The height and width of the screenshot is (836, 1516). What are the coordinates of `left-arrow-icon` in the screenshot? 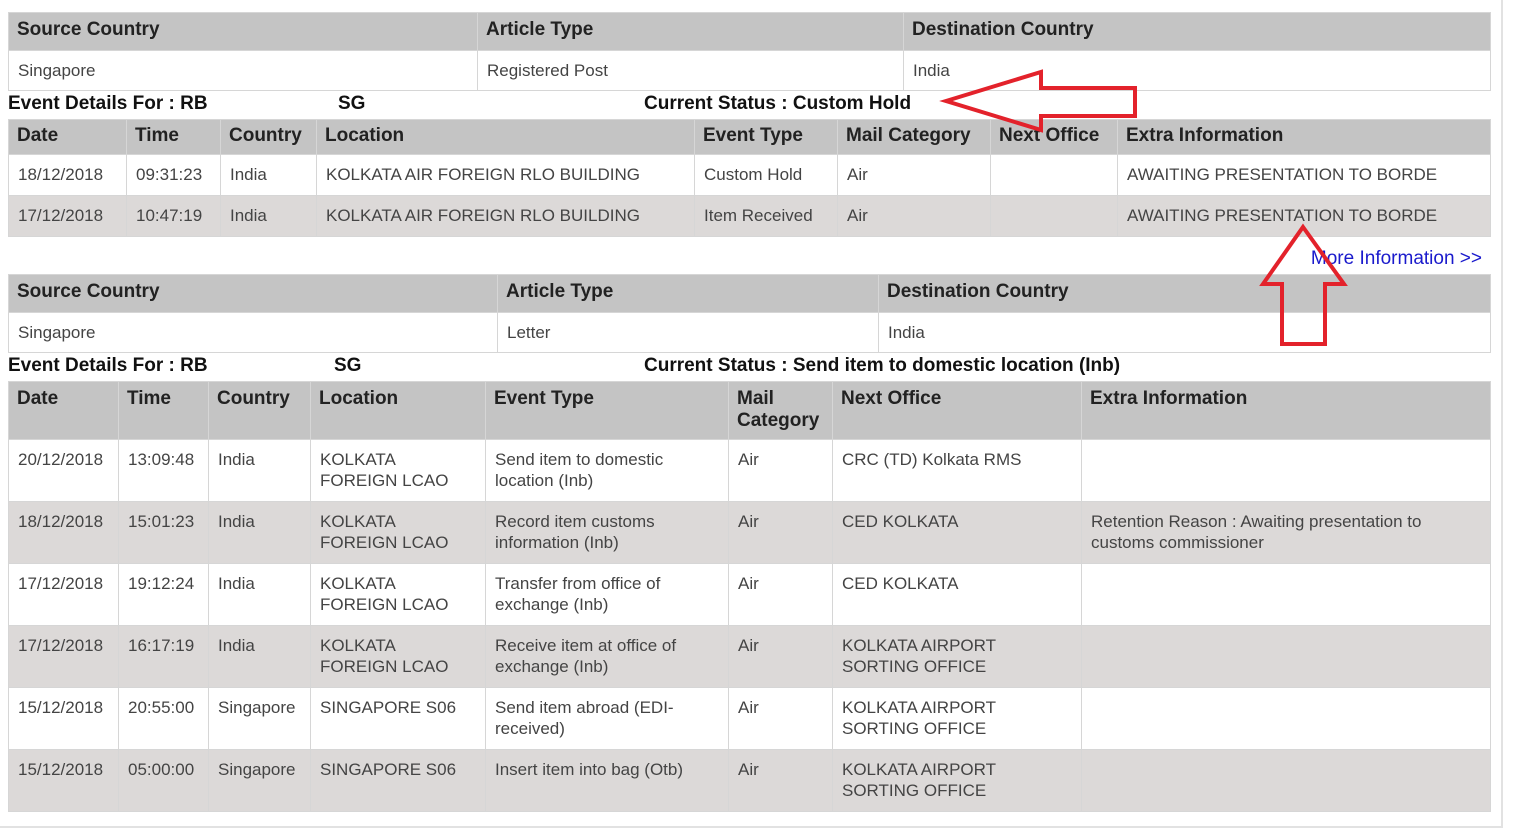 It's located at (1038, 101).